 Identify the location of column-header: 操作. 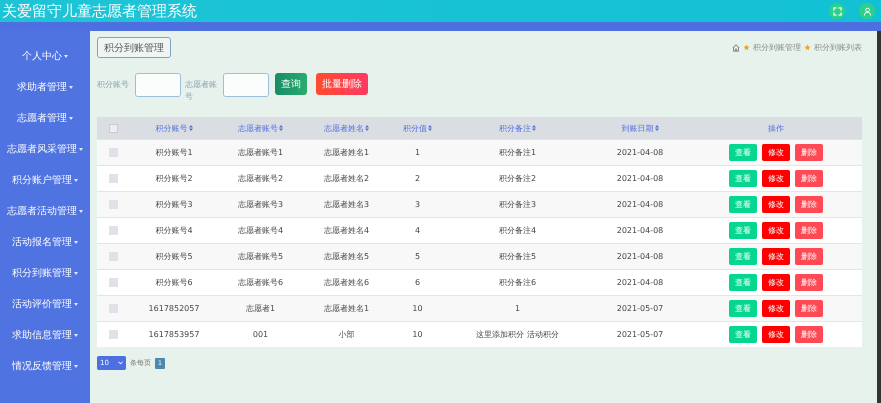
(776, 128).